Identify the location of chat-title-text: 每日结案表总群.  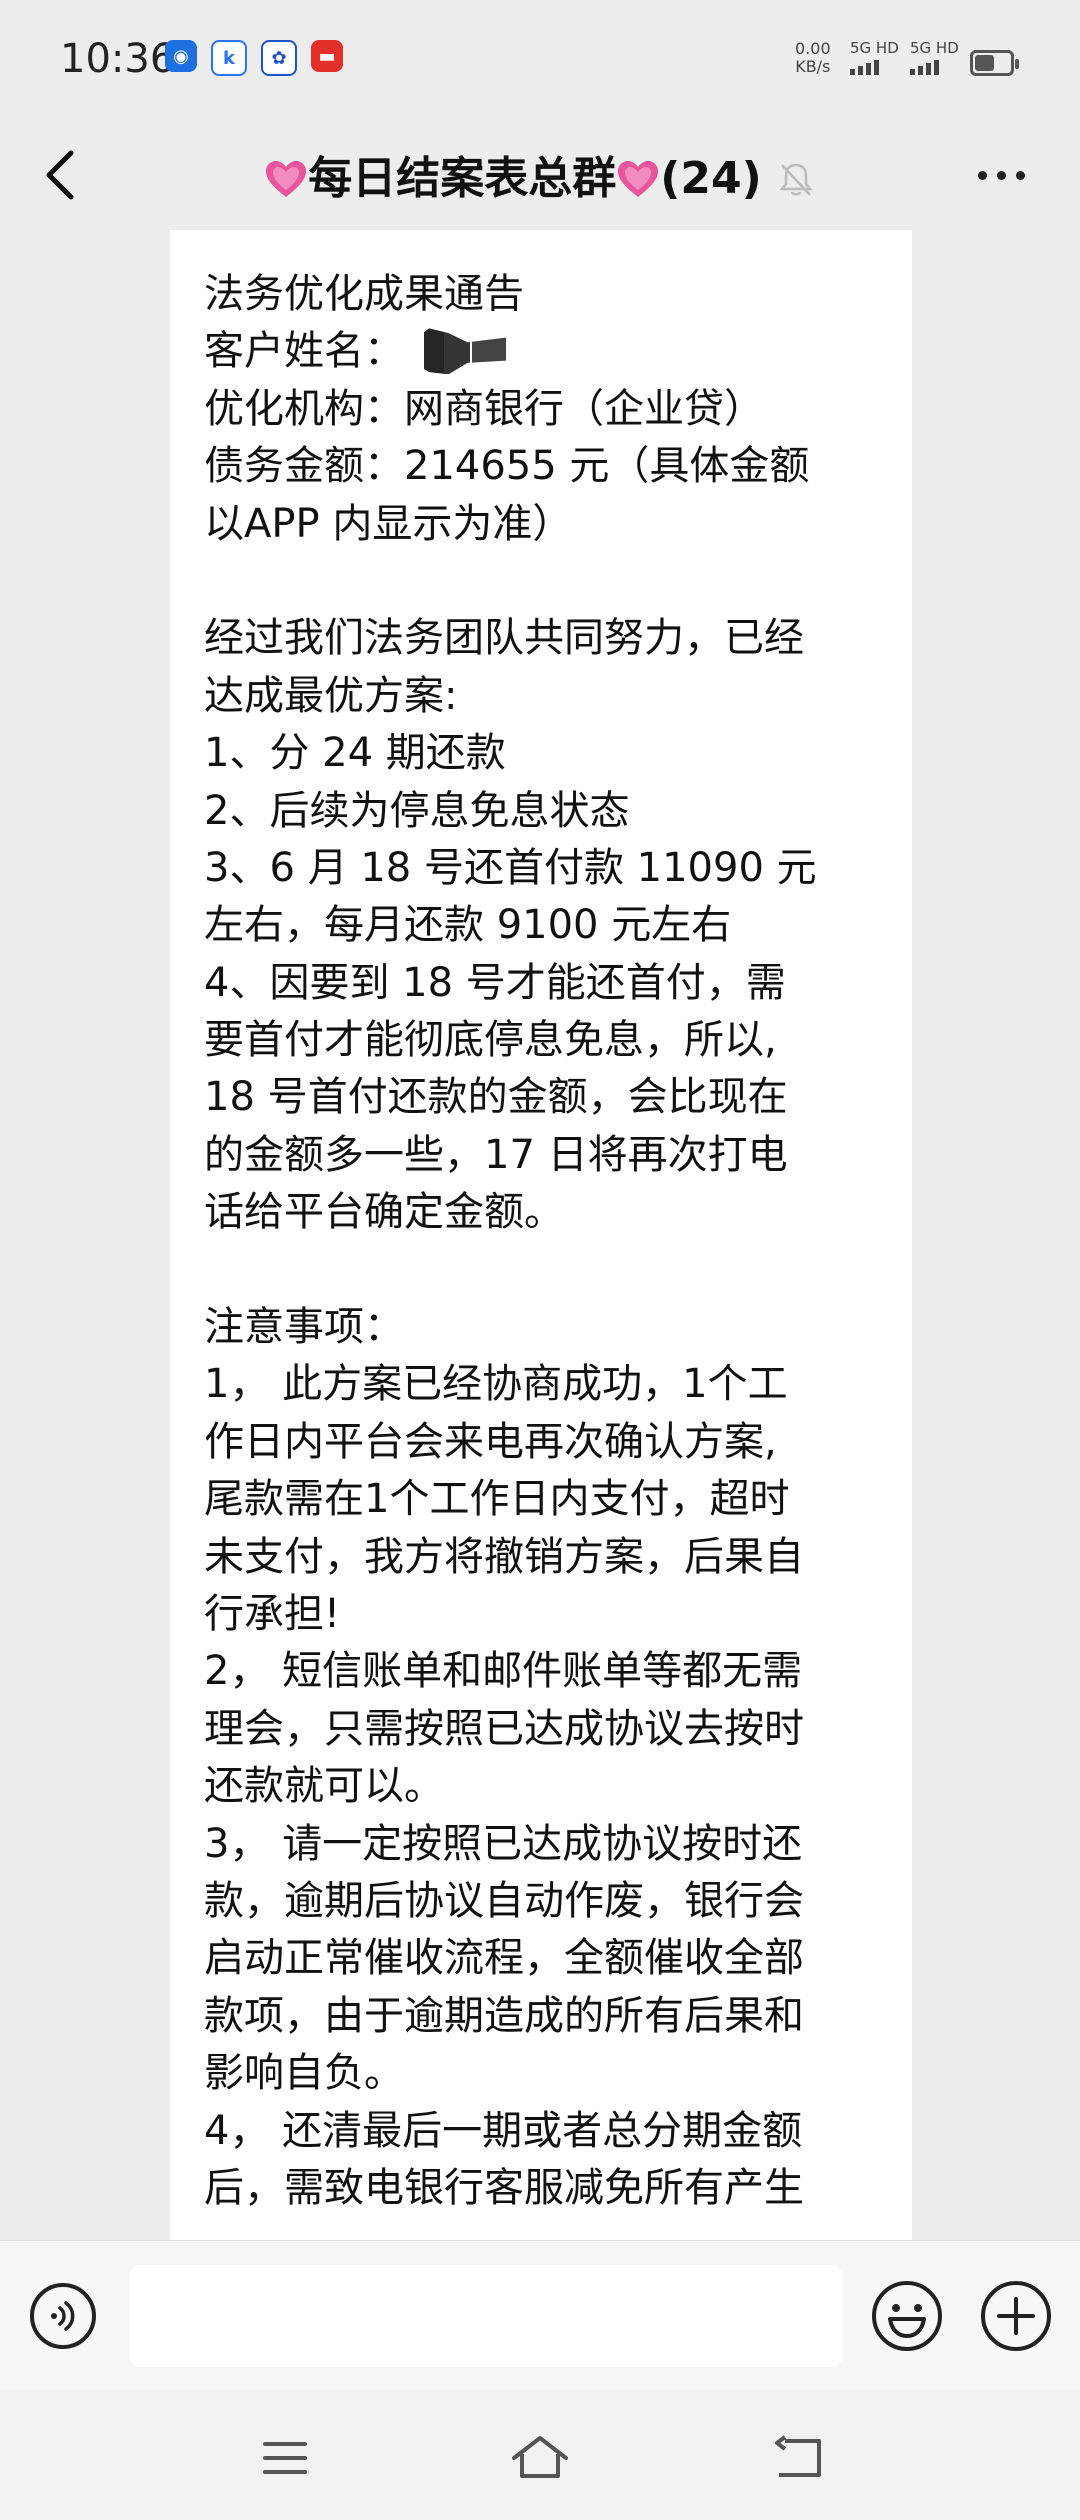
(462, 178).